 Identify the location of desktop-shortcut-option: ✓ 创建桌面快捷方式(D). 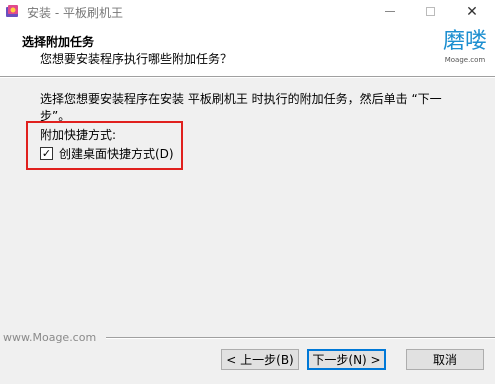
(107, 153).